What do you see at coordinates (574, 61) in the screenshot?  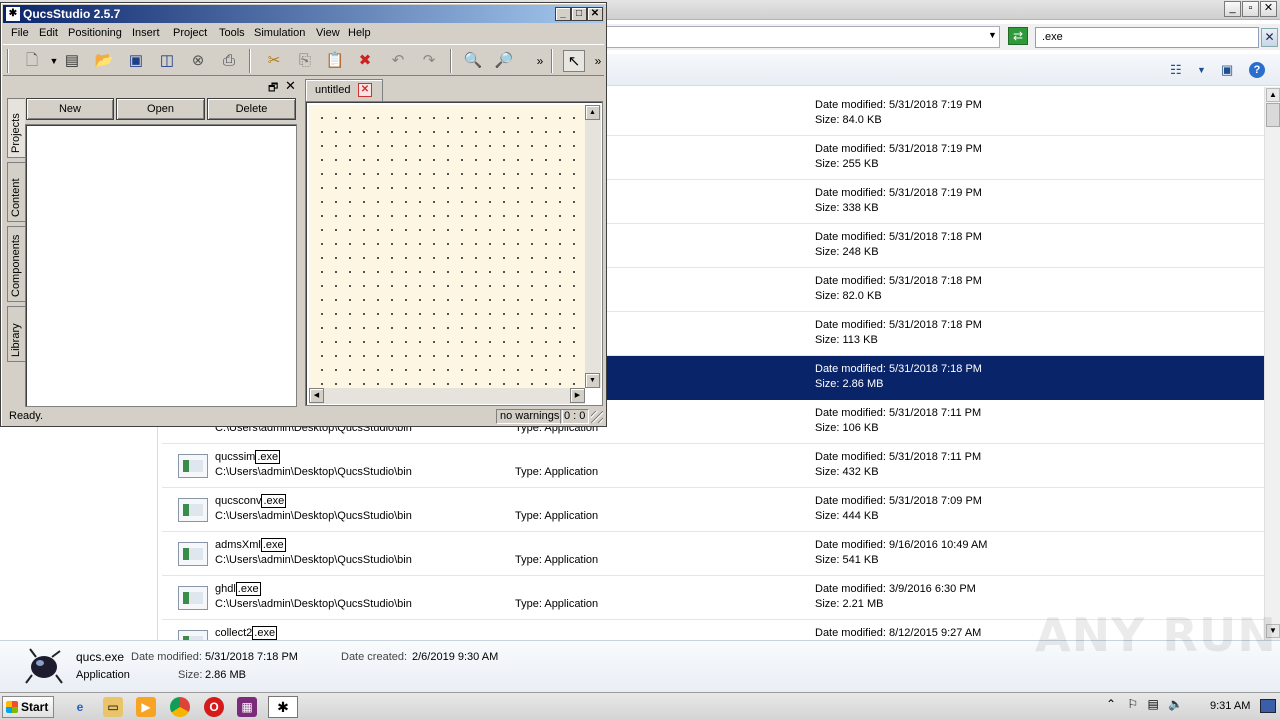 I see `select-arrow-icon: ↖` at bounding box center [574, 61].